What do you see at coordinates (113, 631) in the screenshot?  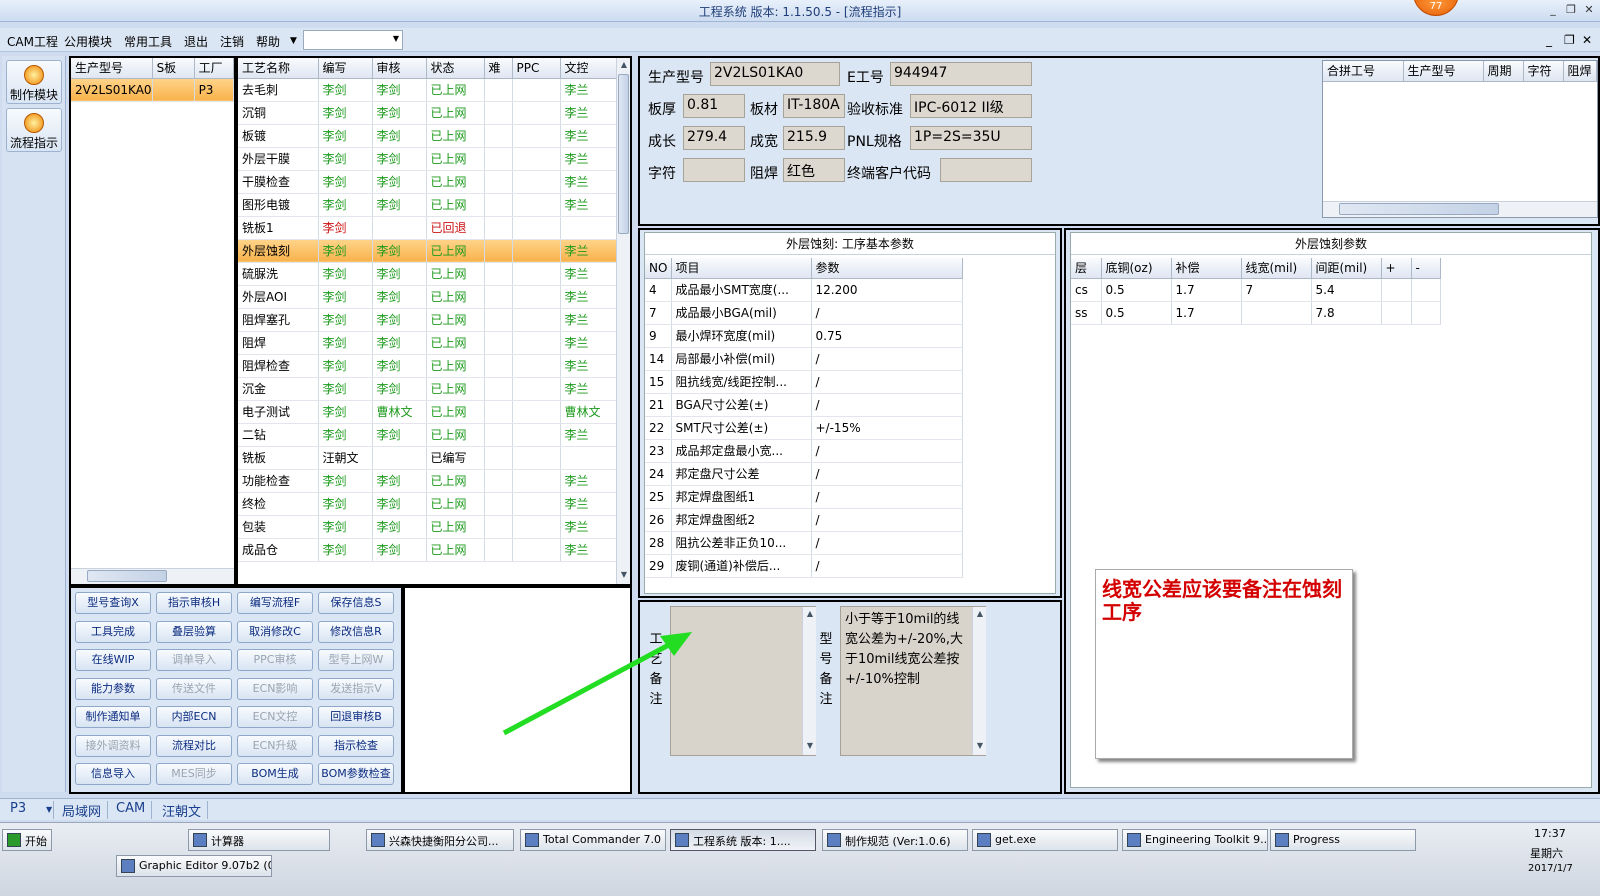 I see `action-button: 工具完成` at bounding box center [113, 631].